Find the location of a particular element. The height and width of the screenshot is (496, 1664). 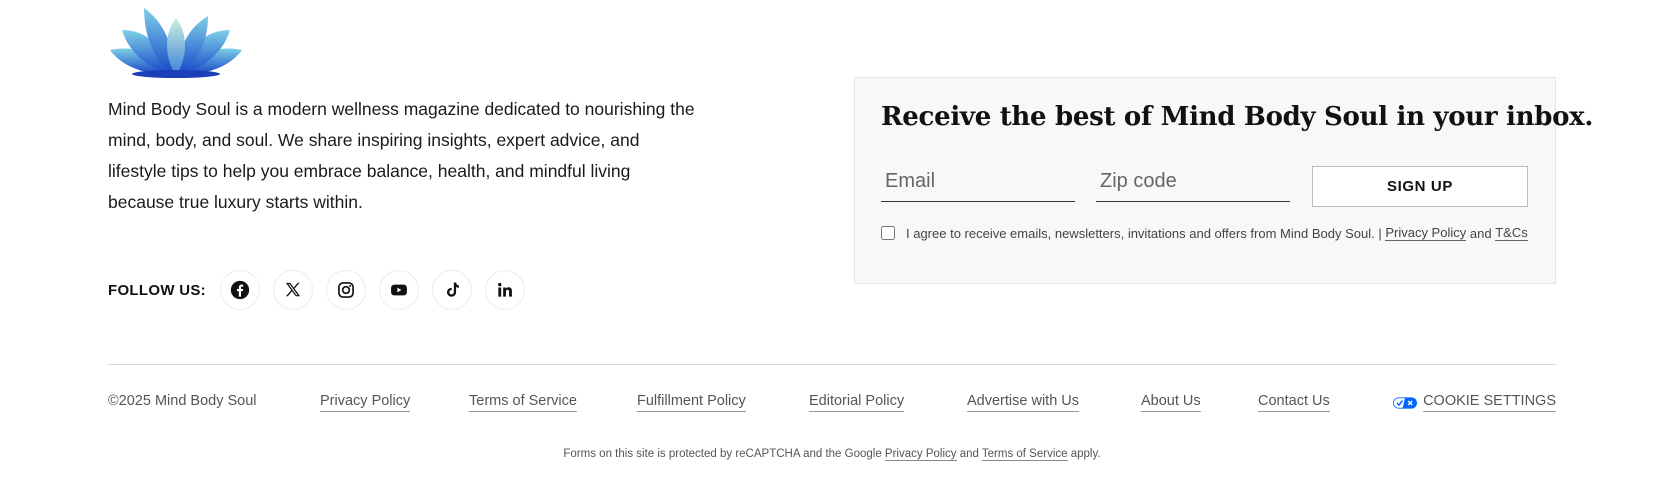

footer-link-terms-of-service: Terms of Service is located at coordinates (523, 402).